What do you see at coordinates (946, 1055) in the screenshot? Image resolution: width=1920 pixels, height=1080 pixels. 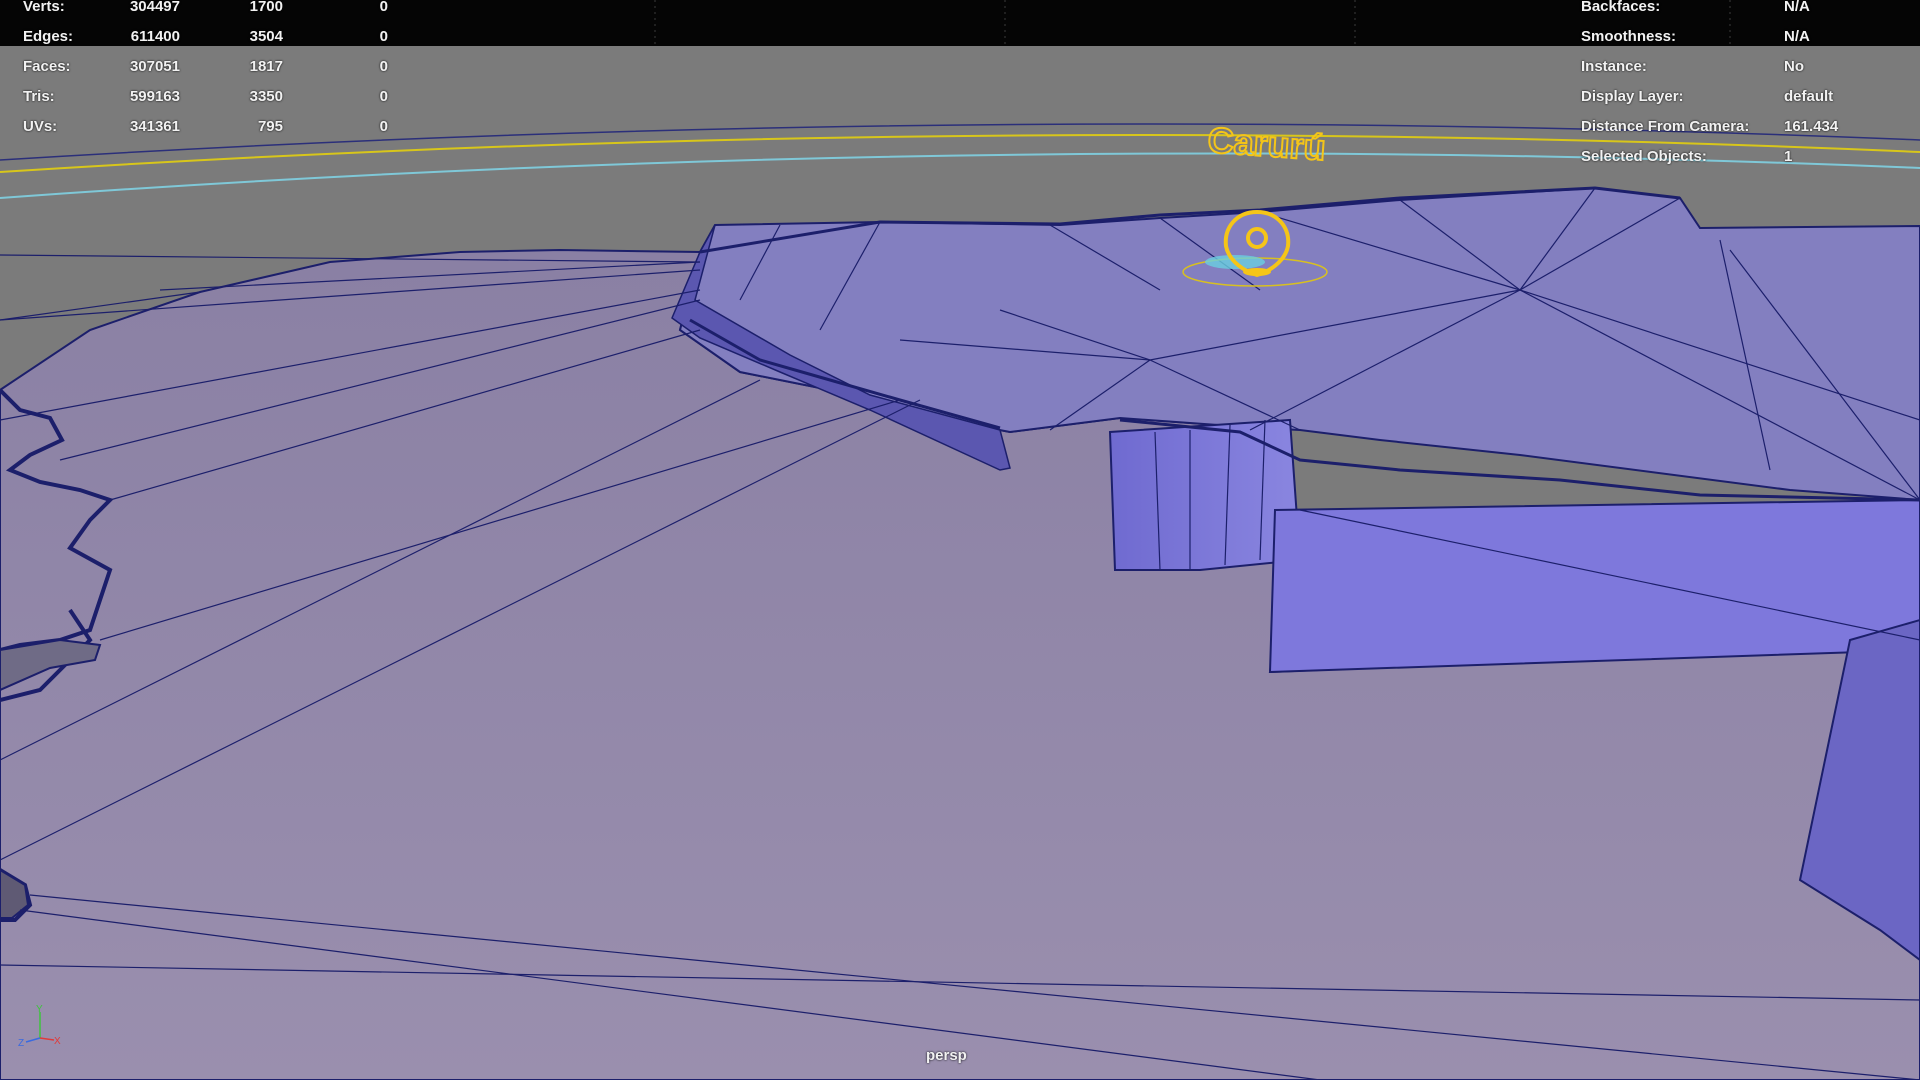 I see `camera-name-label: persp` at bounding box center [946, 1055].